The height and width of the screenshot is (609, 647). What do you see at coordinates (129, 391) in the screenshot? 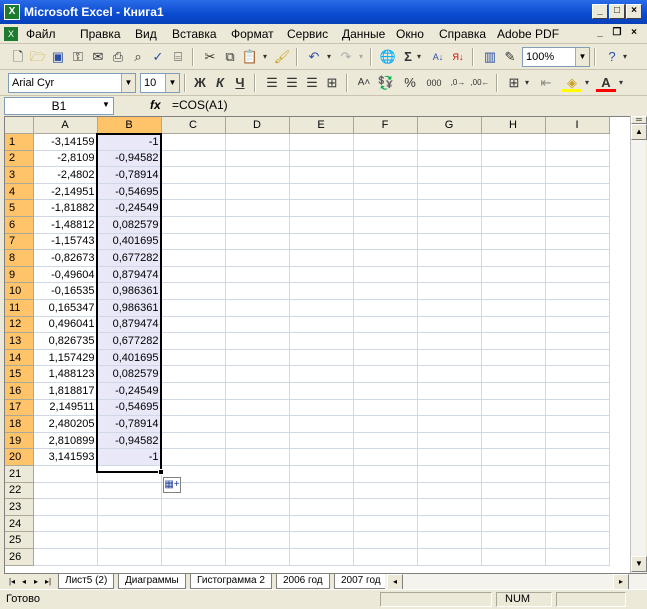
I see `cell-b: -0,24549` at bounding box center [129, 391].